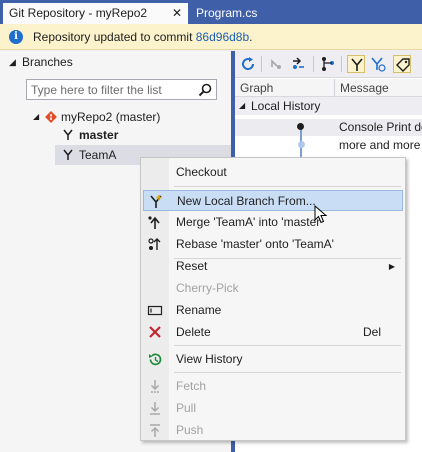 The image size is (422, 452). What do you see at coordinates (328, 106) in the screenshot?
I see `local-history-header: ◢ Local History` at bounding box center [328, 106].